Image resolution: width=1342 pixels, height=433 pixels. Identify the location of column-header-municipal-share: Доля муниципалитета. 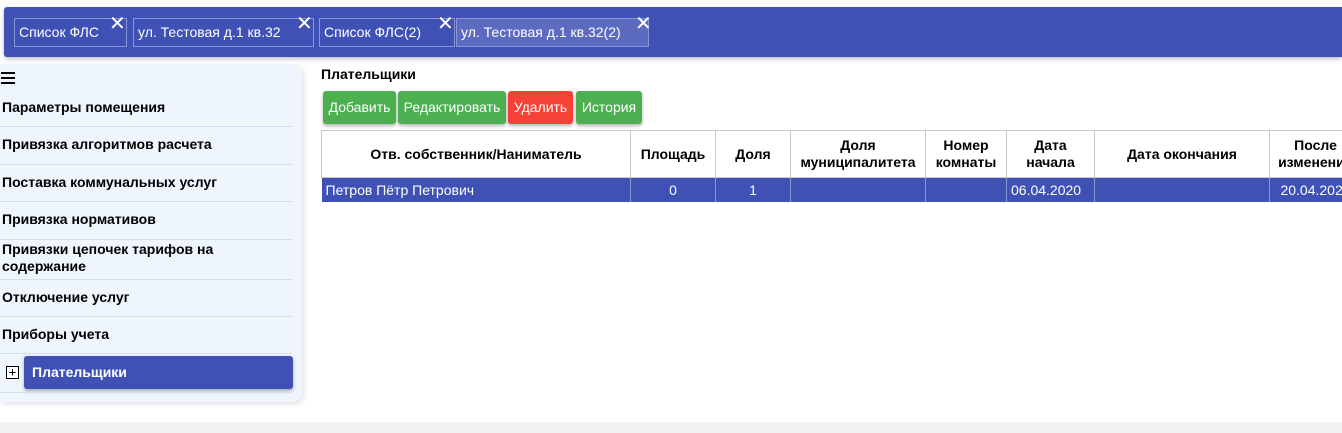
(858, 154).